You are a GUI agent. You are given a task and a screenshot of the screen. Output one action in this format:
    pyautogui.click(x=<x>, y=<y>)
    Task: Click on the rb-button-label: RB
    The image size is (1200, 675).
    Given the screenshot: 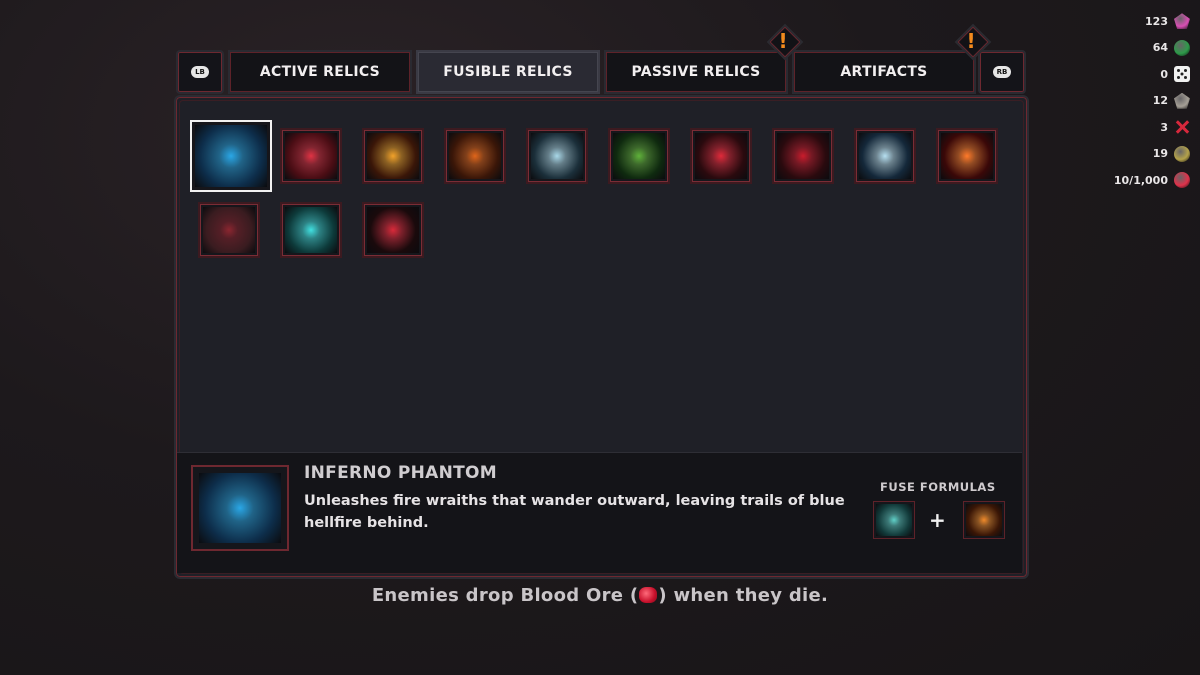 What is the action you would take?
    pyautogui.click(x=1002, y=72)
    